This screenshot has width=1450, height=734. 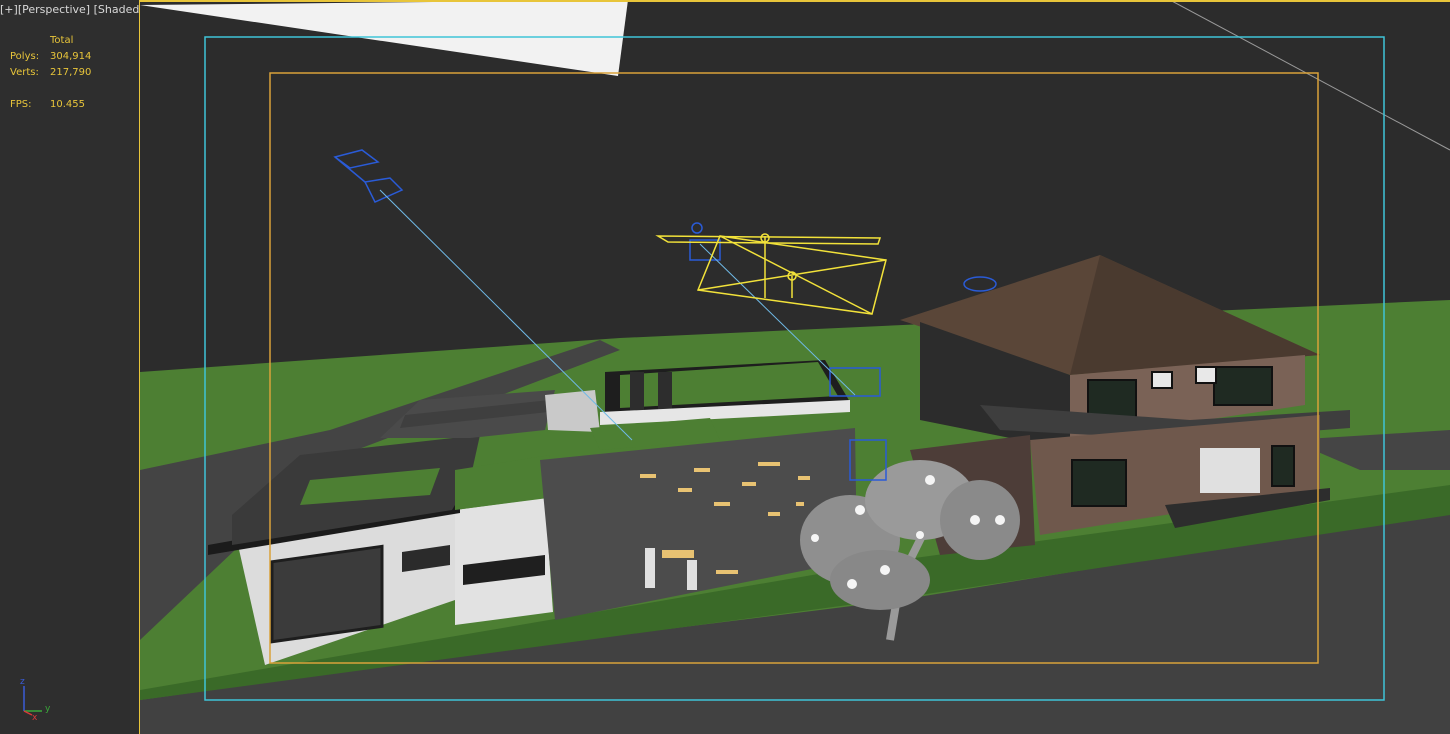 What do you see at coordinates (67, 104) in the screenshot?
I see `stats-fps-value: 10.455` at bounding box center [67, 104].